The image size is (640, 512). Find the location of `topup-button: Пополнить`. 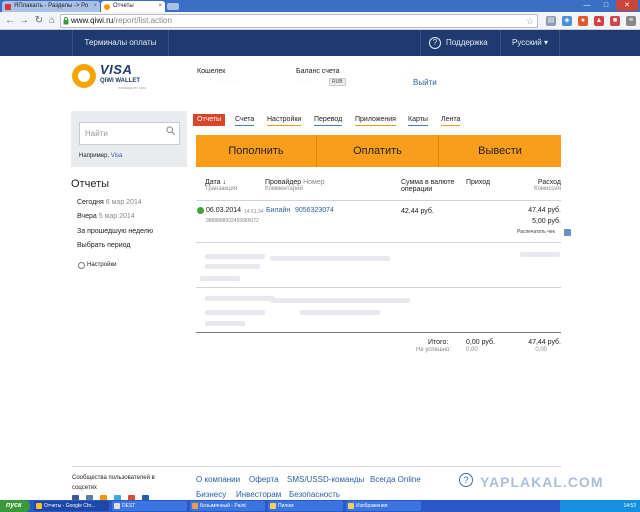

topup-button: Пополнить is located at coordinates (256, 151).